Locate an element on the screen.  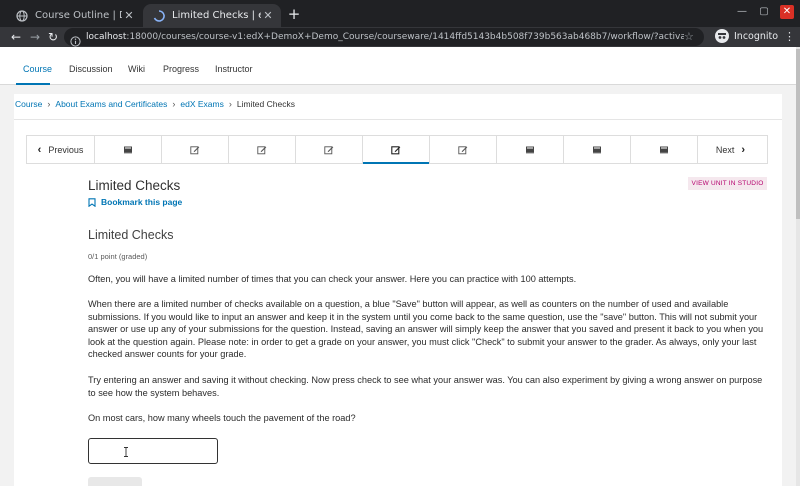
sequence-navigation: ‹ Previous Next › is located at coordinates (397, 149).